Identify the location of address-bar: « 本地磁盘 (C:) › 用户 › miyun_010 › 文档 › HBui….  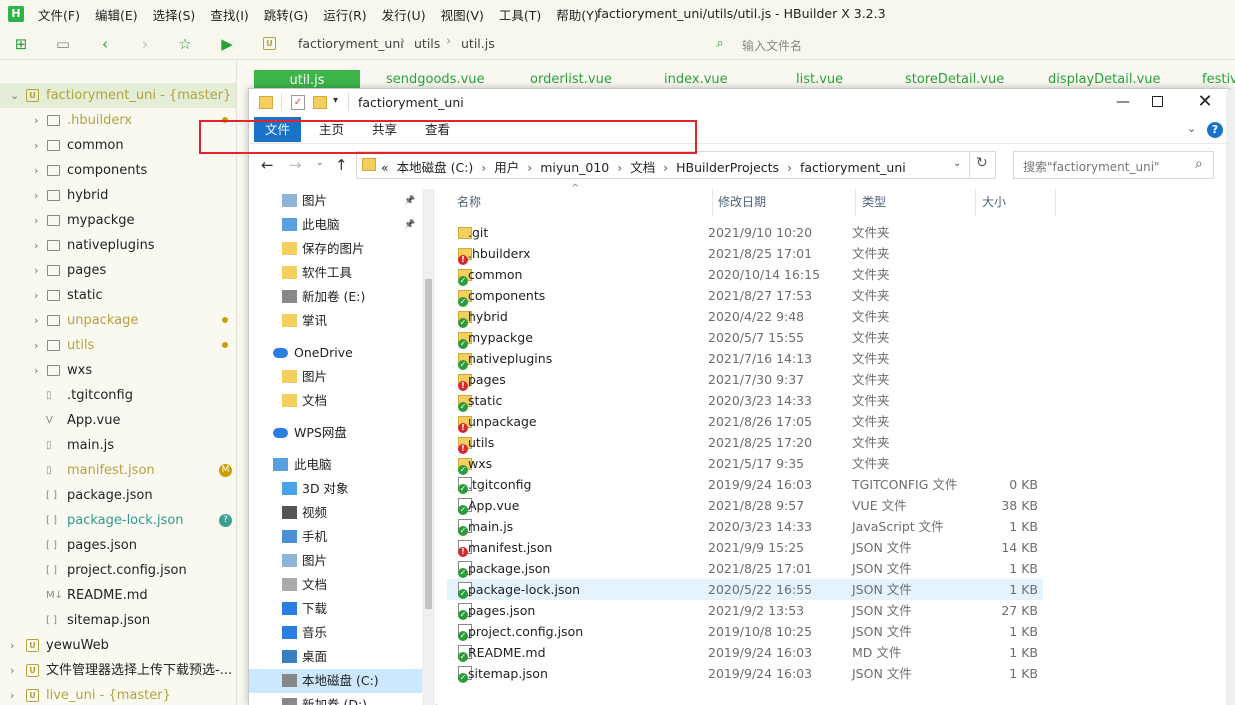
(676, 165).